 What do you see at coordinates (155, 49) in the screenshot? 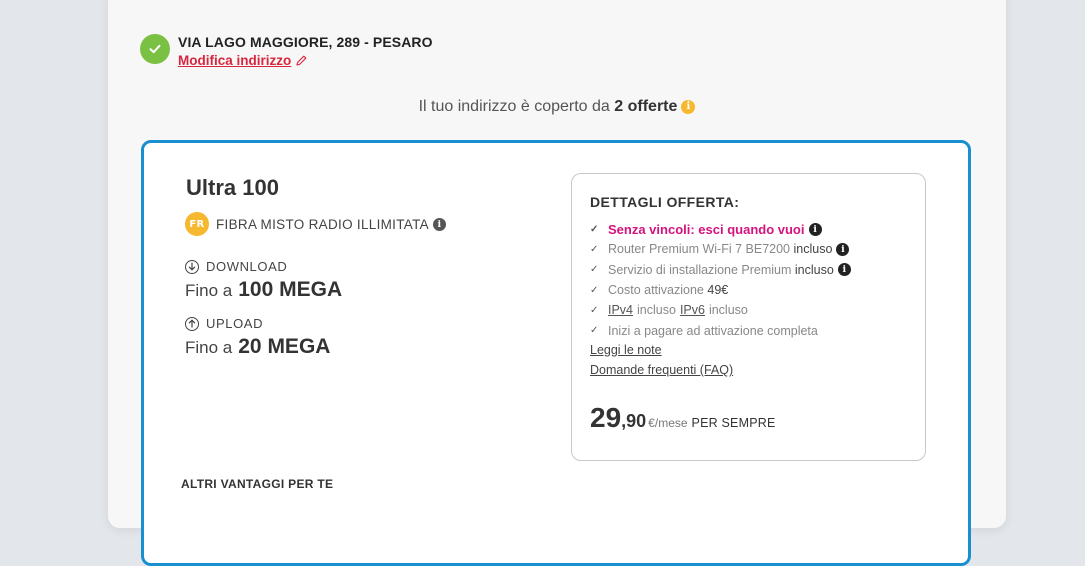
I see `check-icon` at bounding box center [155, 49].